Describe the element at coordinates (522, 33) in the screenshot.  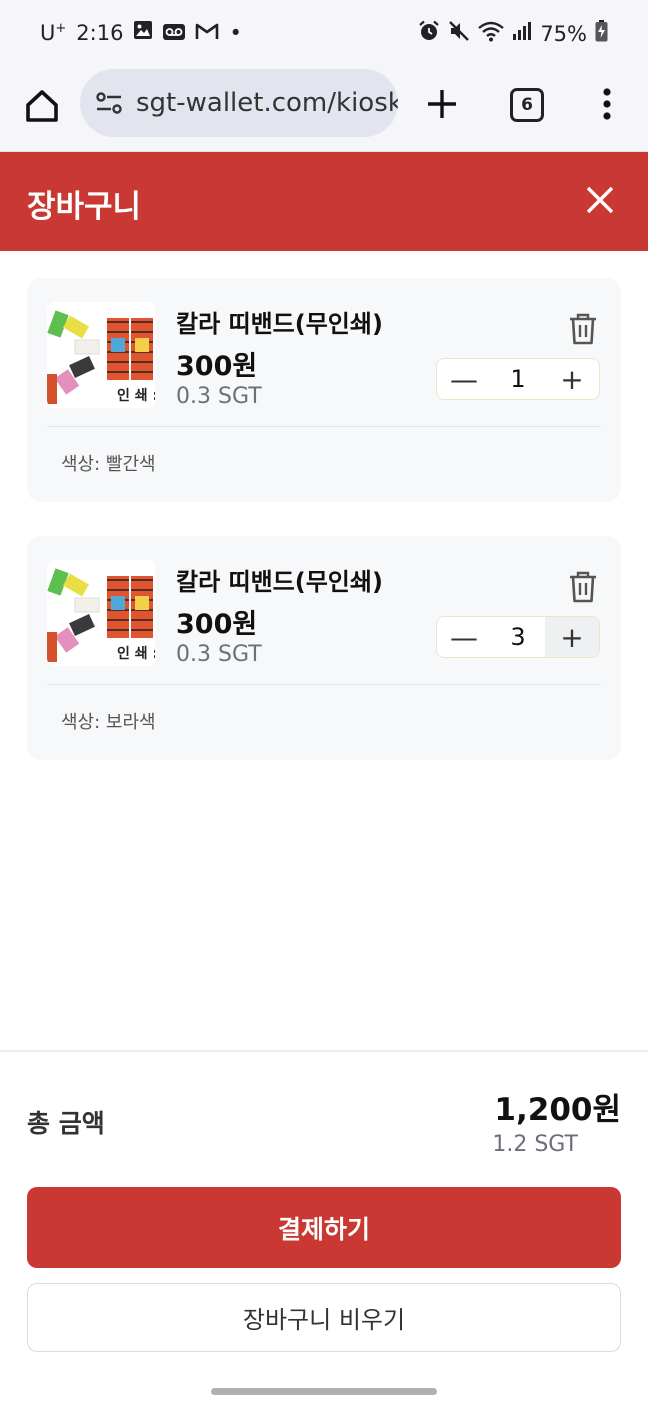
I see `signal-icon` at that location.